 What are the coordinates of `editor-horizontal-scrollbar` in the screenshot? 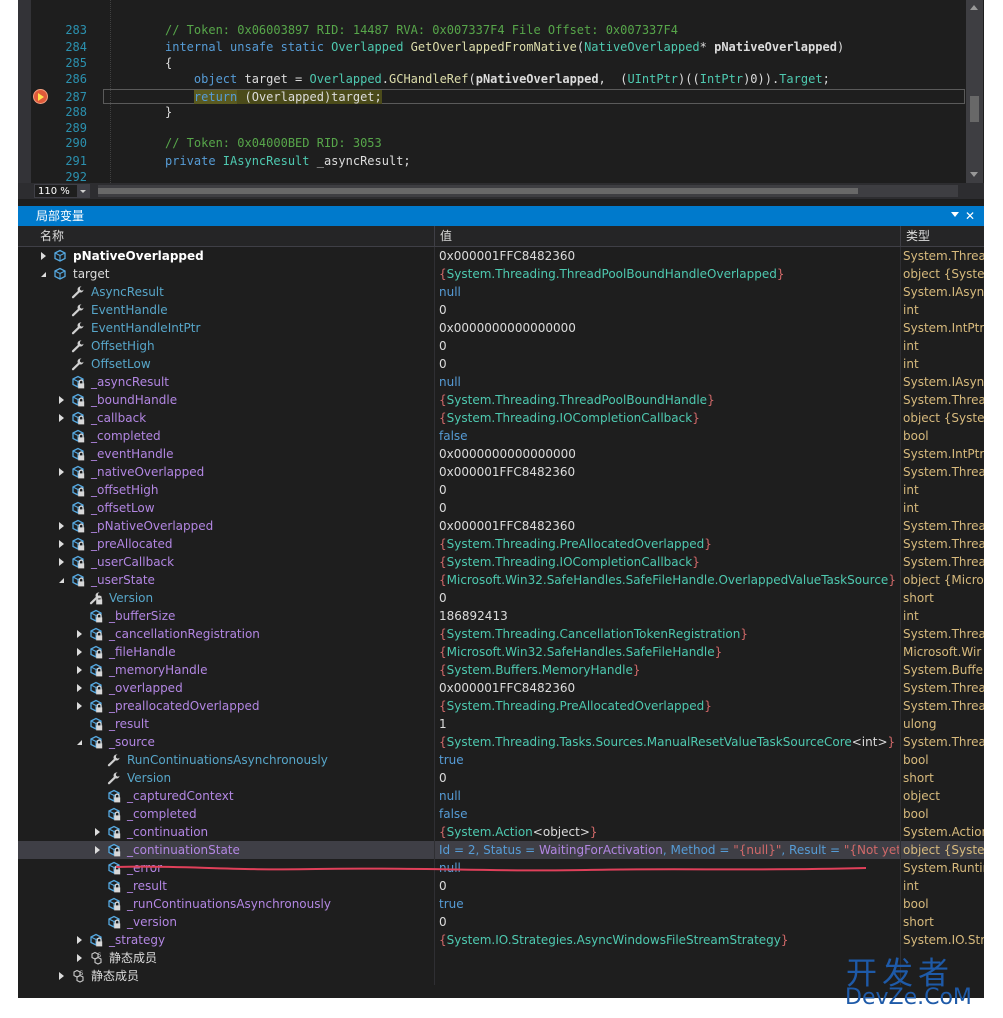 It's located at (528, 191).